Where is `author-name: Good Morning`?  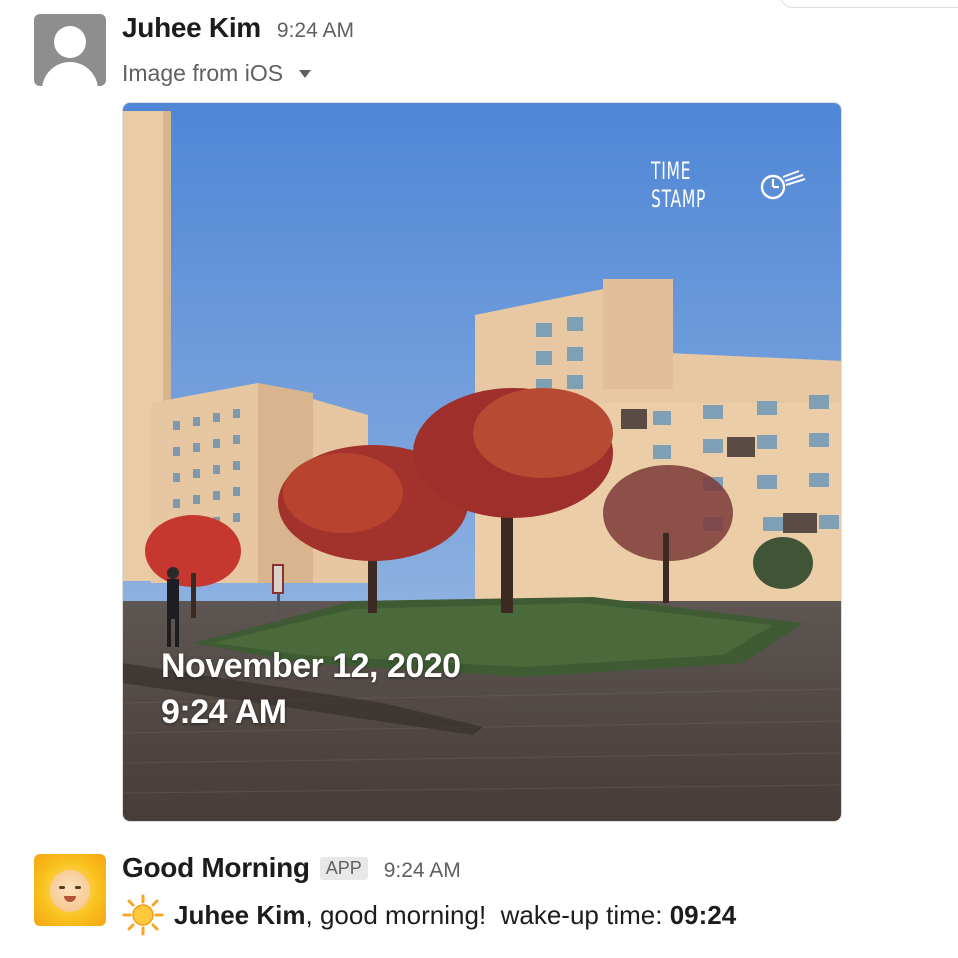
author-name: Good Morning is located at coordinates (216, 868).